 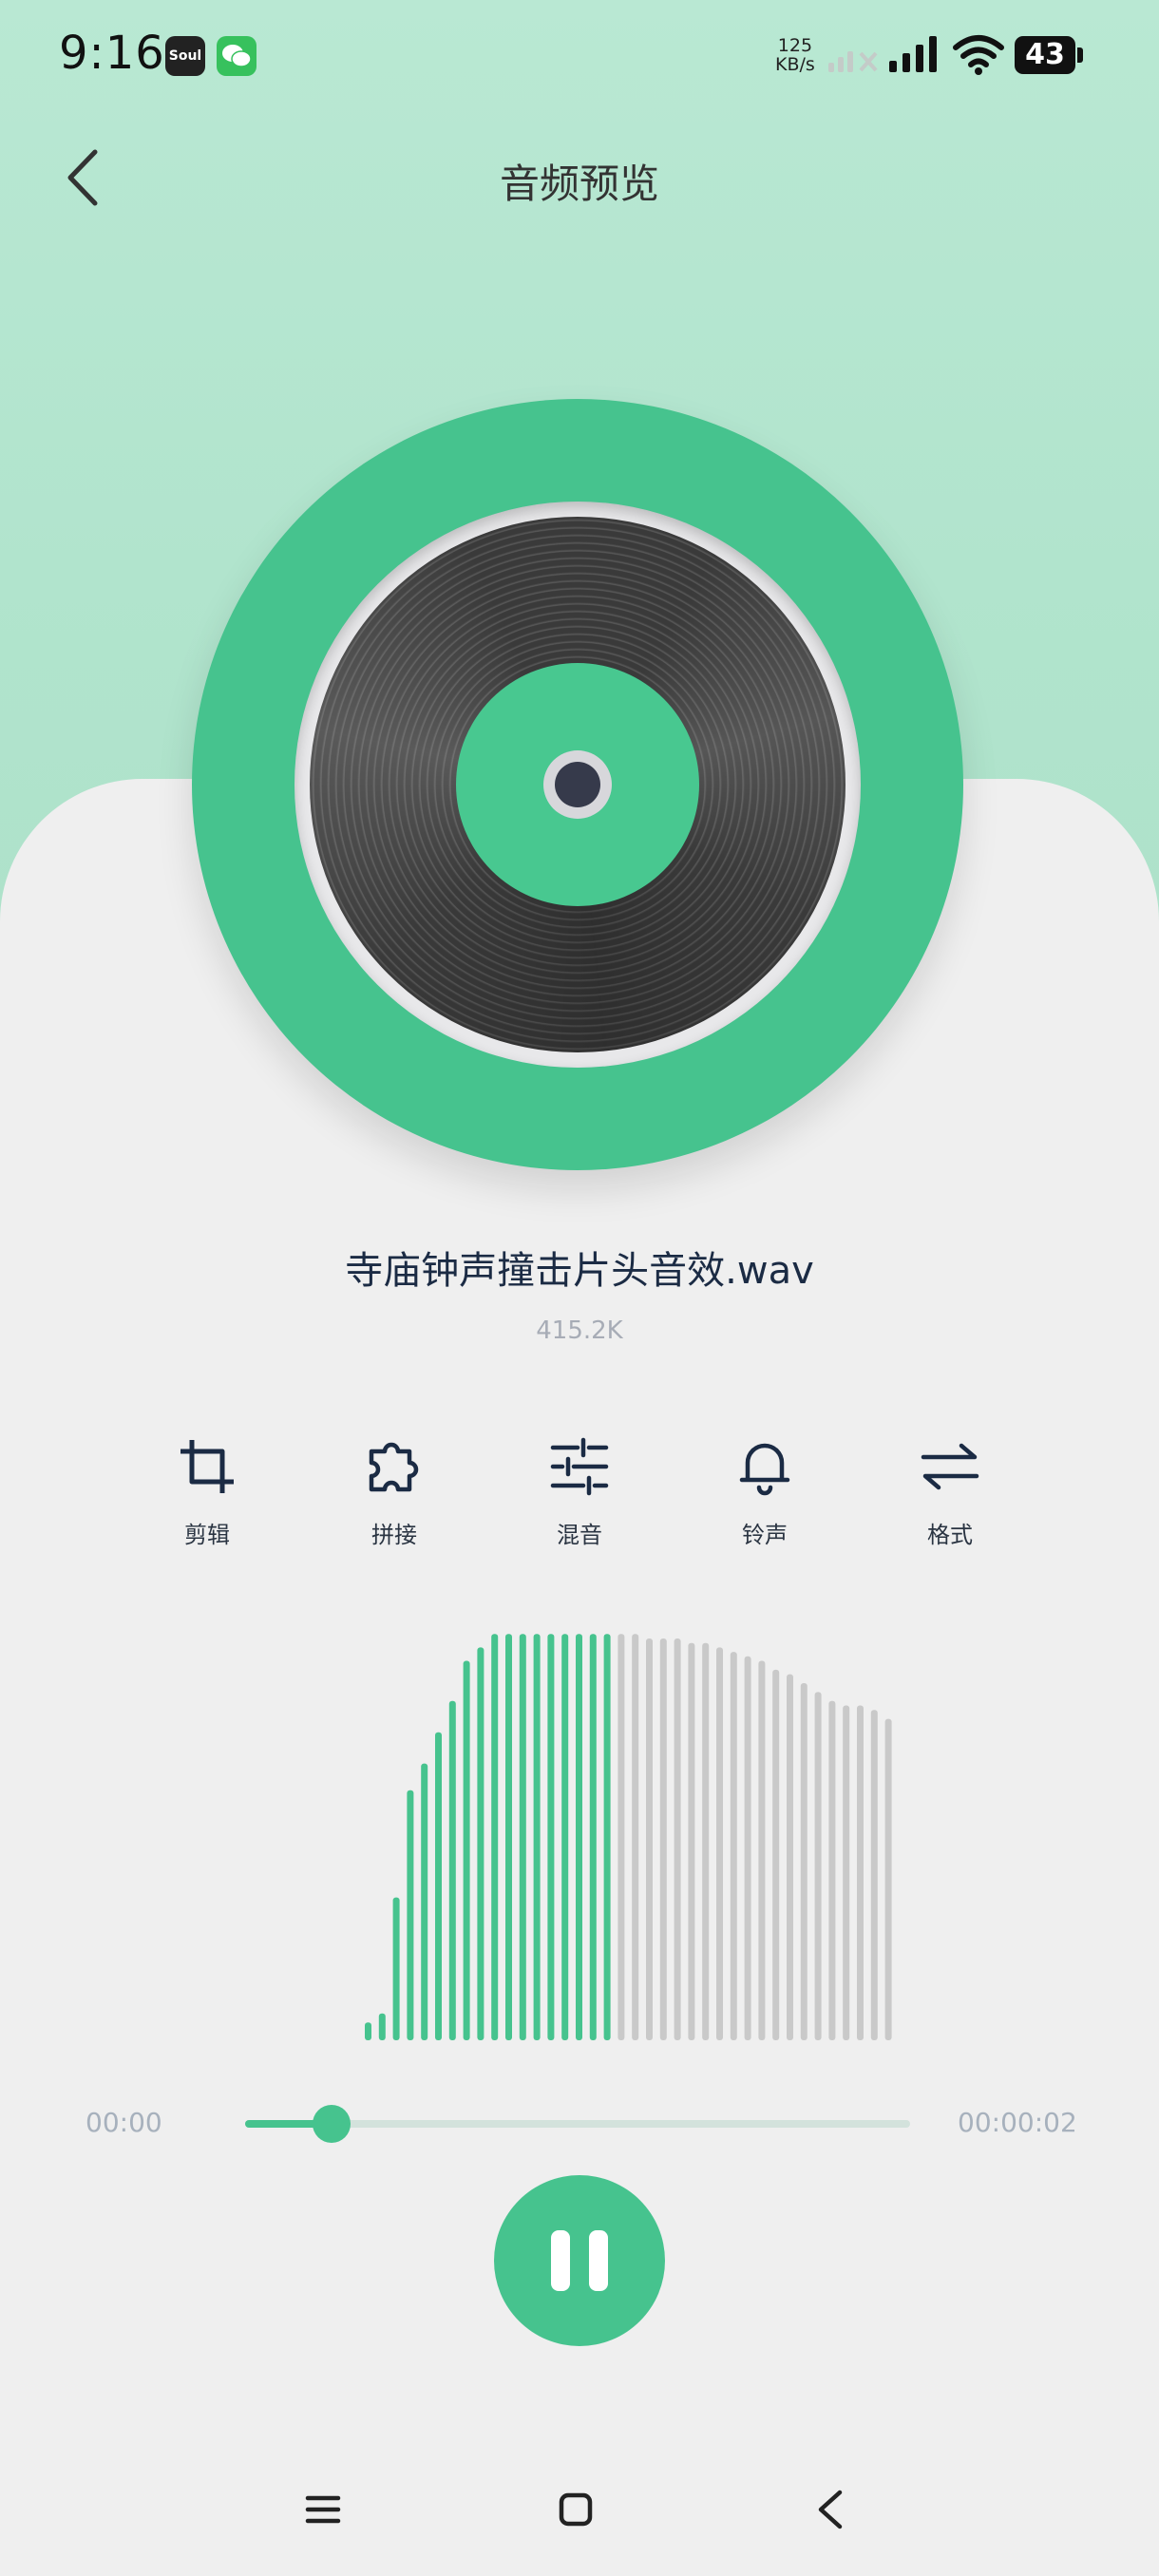 I want to click on soul-app-icon: Soul, so click(x=185, y=56).